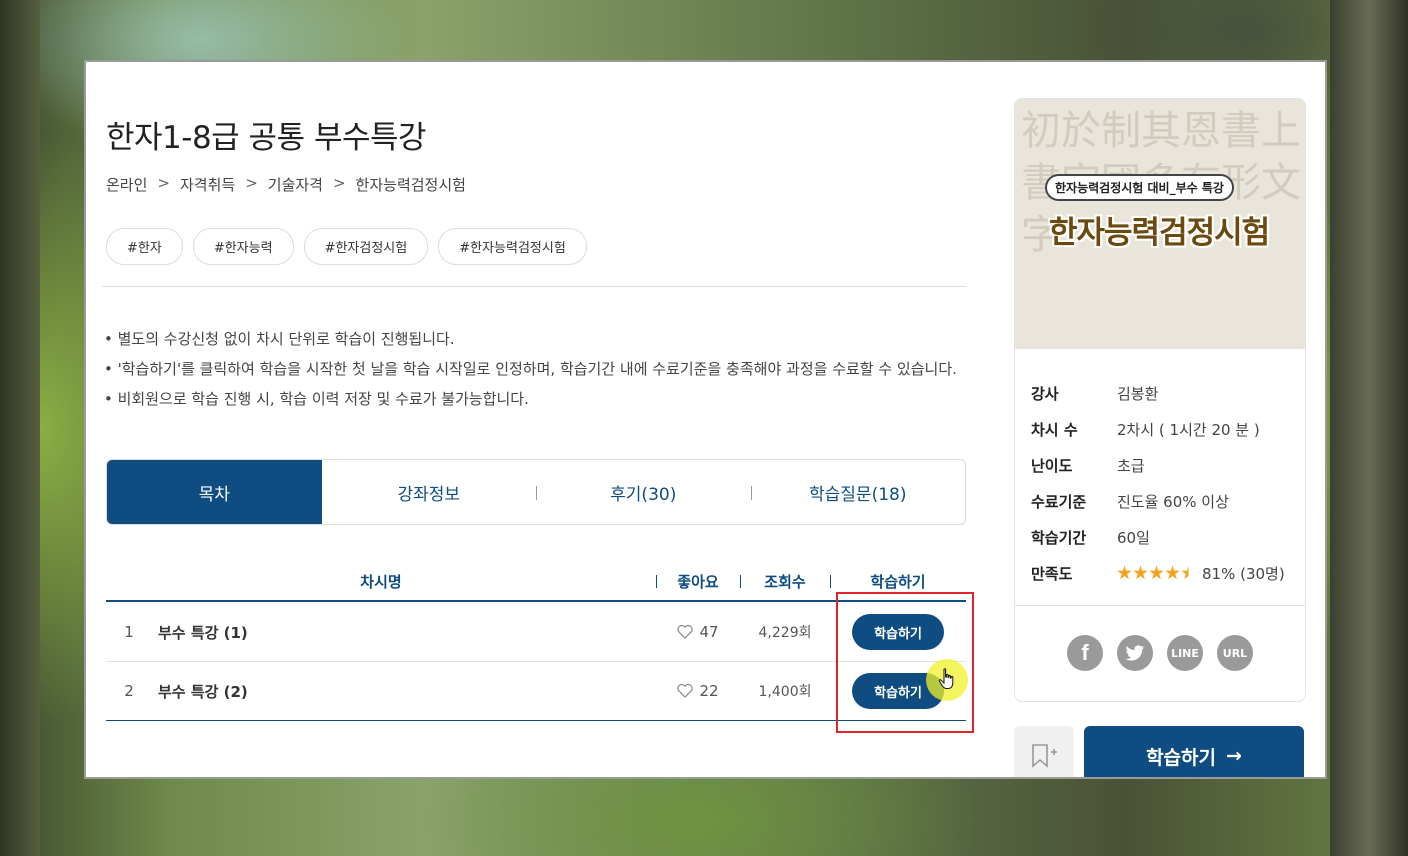 This screenshot has height=856, width=1408. What do you see at coordinates (144, 246) in the screenshot?
I see `tag-chip: #한자` at bounding box center [144, 246].